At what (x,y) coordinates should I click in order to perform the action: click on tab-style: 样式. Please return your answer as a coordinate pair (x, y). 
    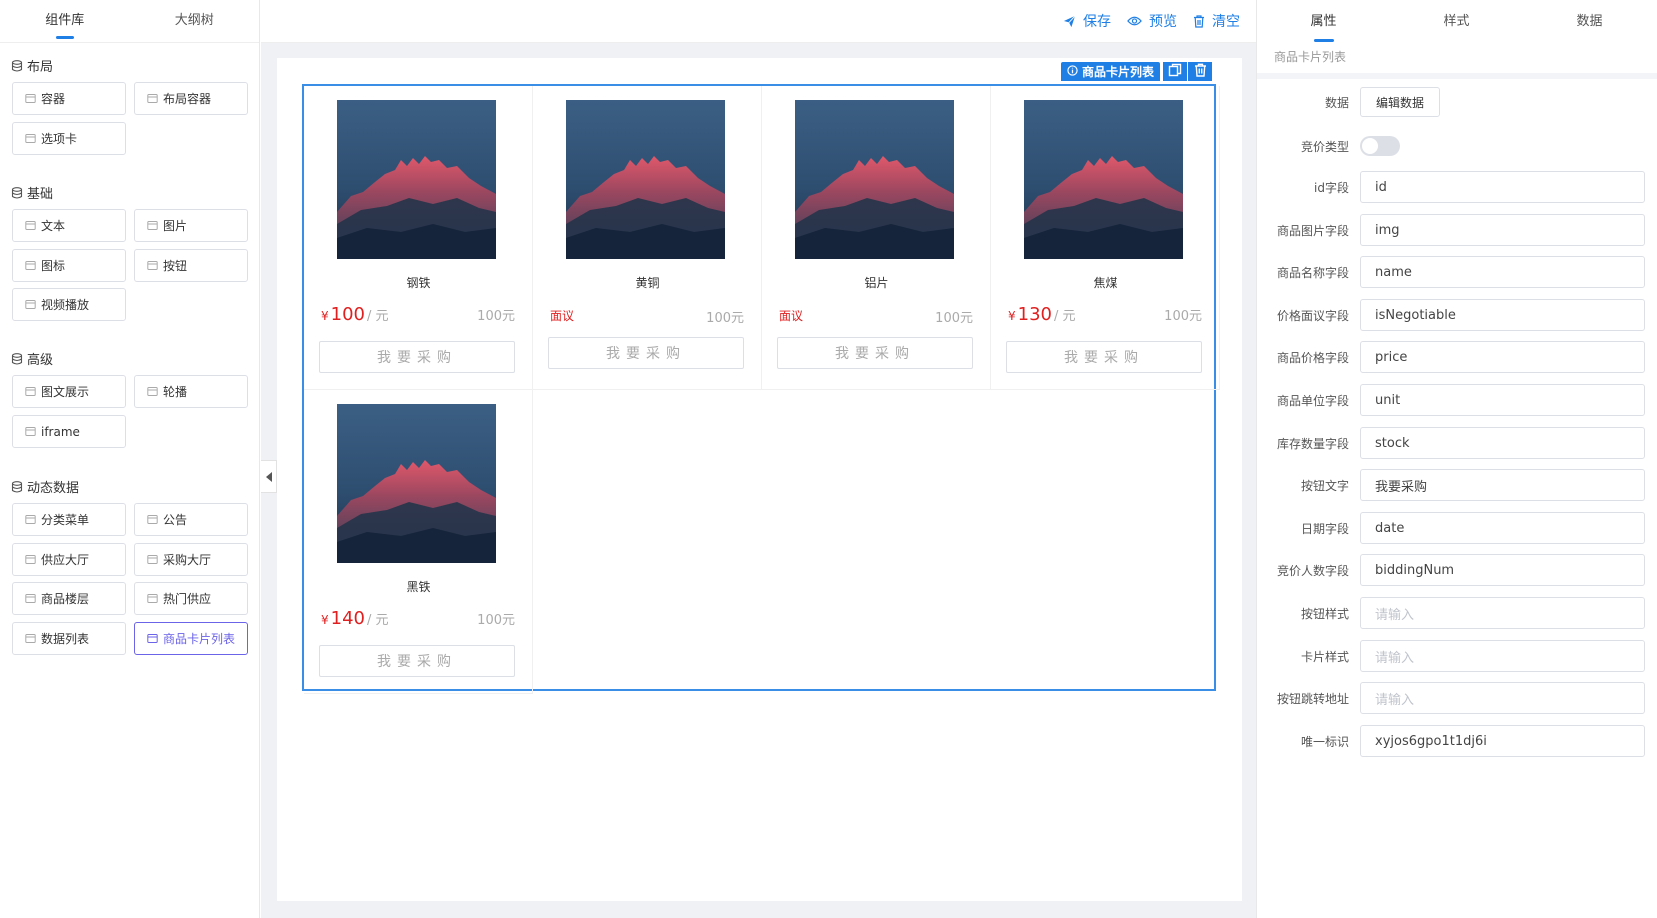
    Looking at the image, I should click on (1456, 21).